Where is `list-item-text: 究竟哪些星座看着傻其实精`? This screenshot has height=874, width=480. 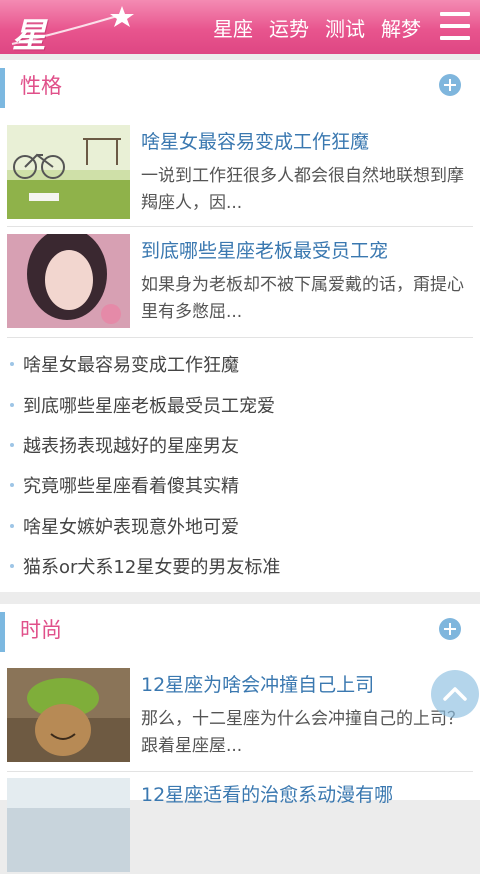 list-item-text: 究竟哪些星座看着傻其实精 is located at coordinates (131, 486).